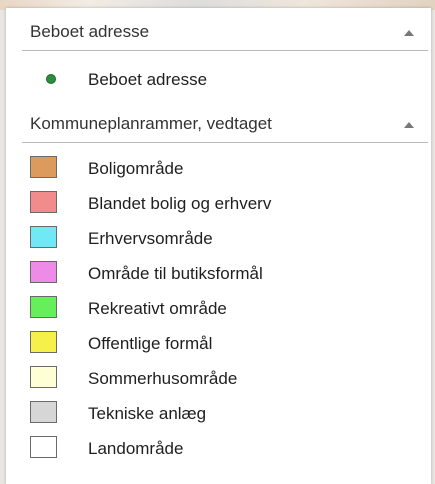 The image size is (435, 484). I want to click on legend-item-rekreativt: Rekreativt område, so click(222, 309).